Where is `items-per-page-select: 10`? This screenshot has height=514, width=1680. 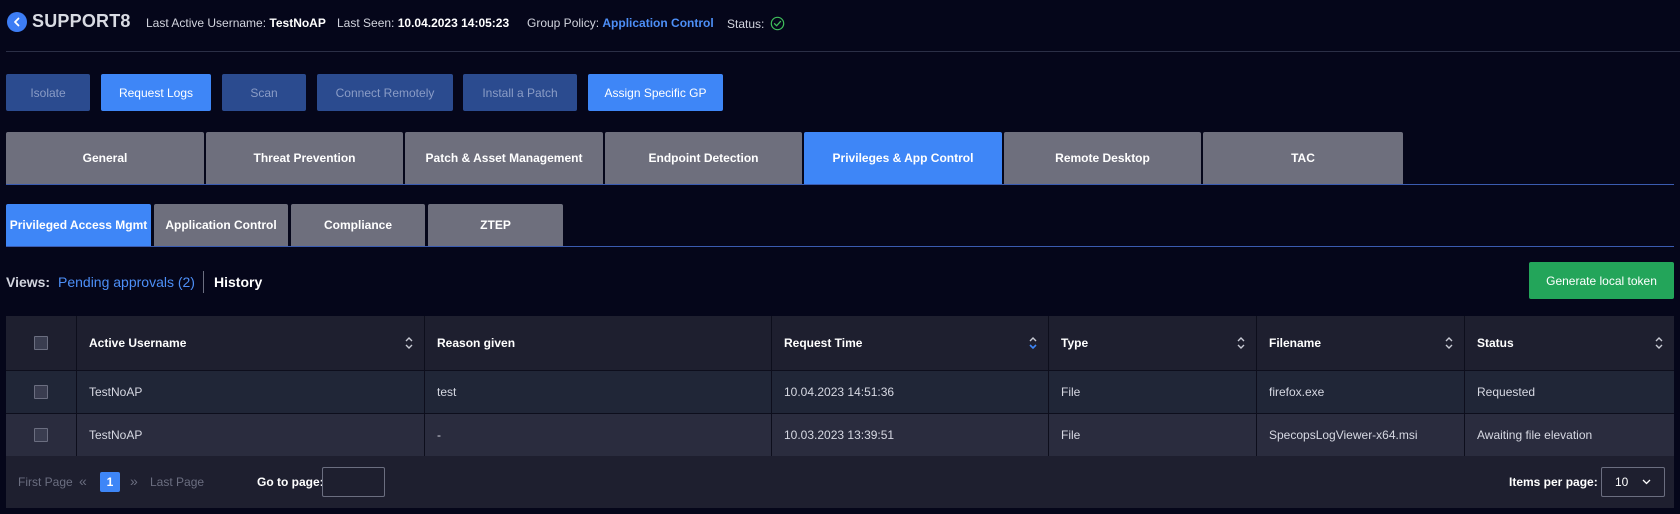 items-per-page-select: 10 is located at coordinates (1633, 482).